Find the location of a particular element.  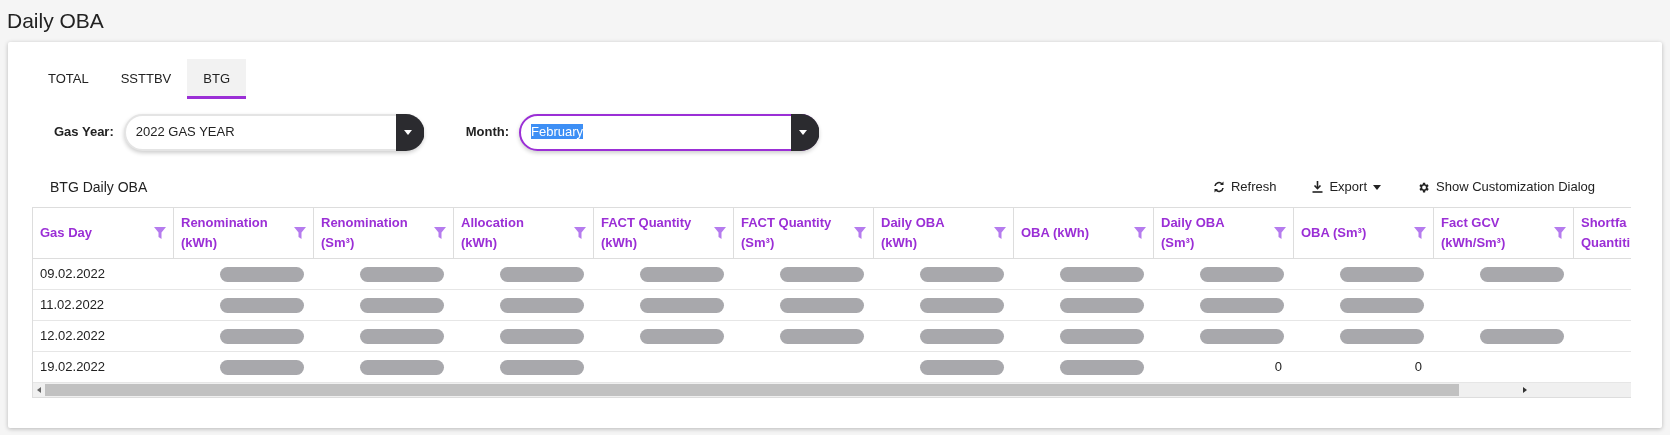

toolbar-button: Export is located at coordinates (1347, 187).